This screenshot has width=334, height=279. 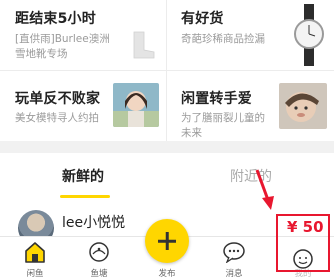 I want to click on message-bubble-icon, so click(x=234, y=252).